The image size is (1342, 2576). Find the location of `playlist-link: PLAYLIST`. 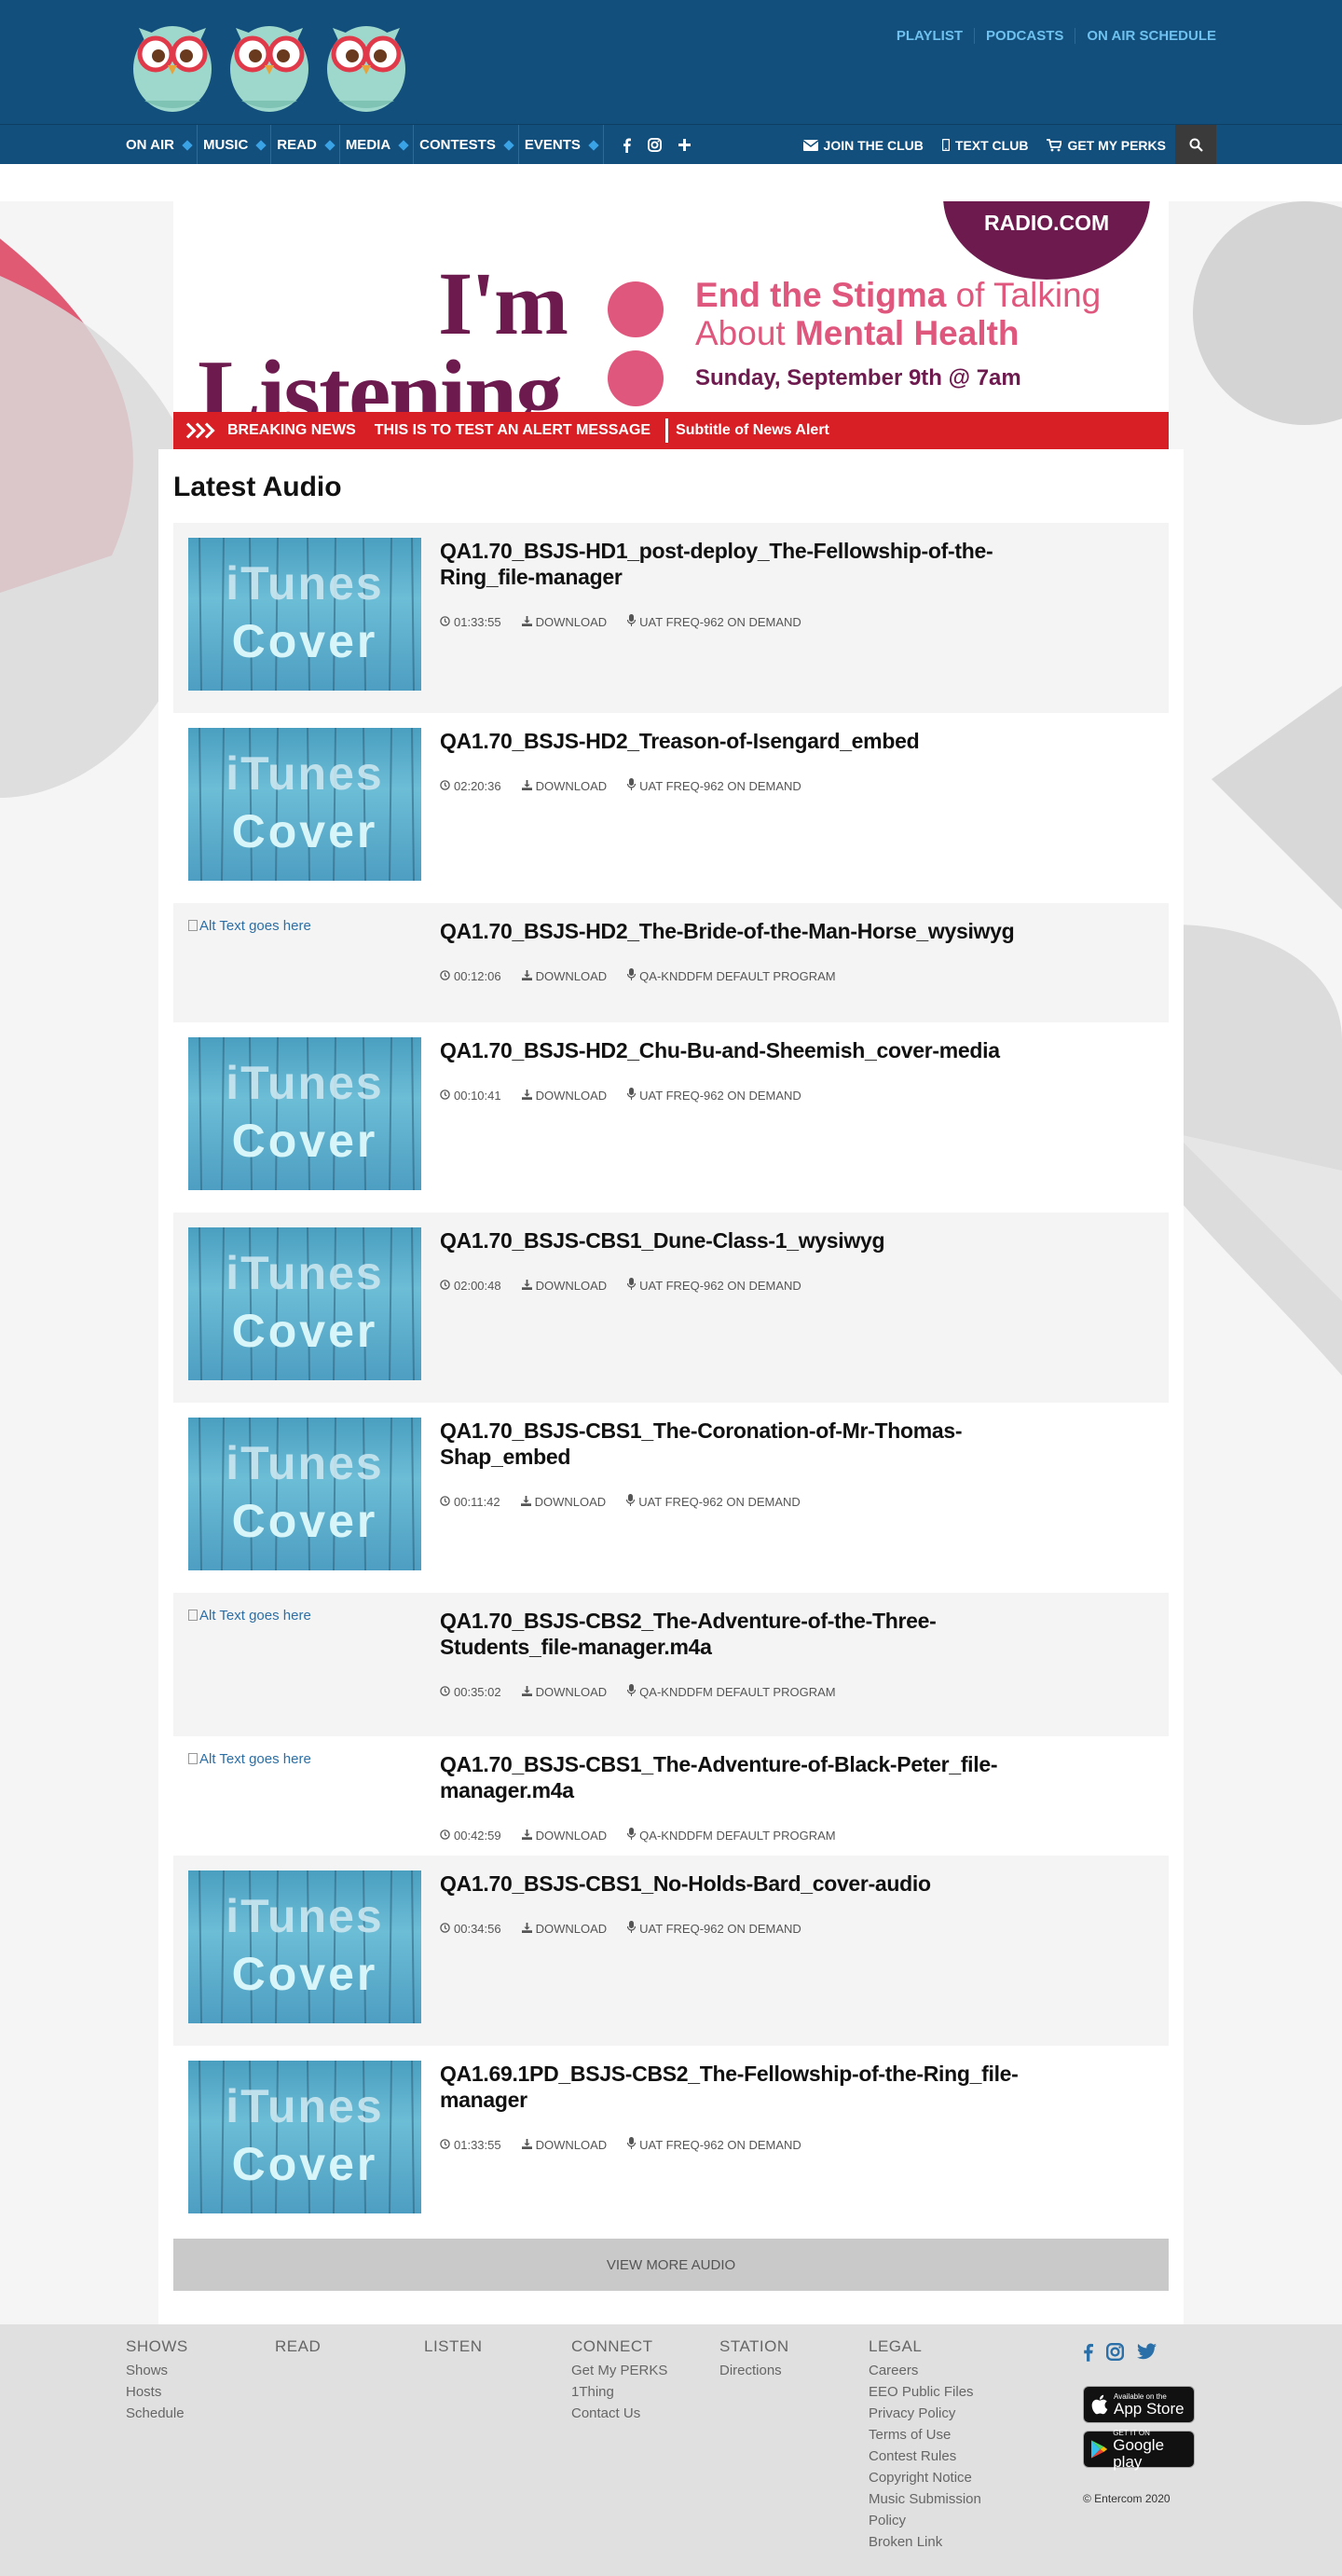

playlist-link: PLAYLIST is located at coordinates (930, 36).